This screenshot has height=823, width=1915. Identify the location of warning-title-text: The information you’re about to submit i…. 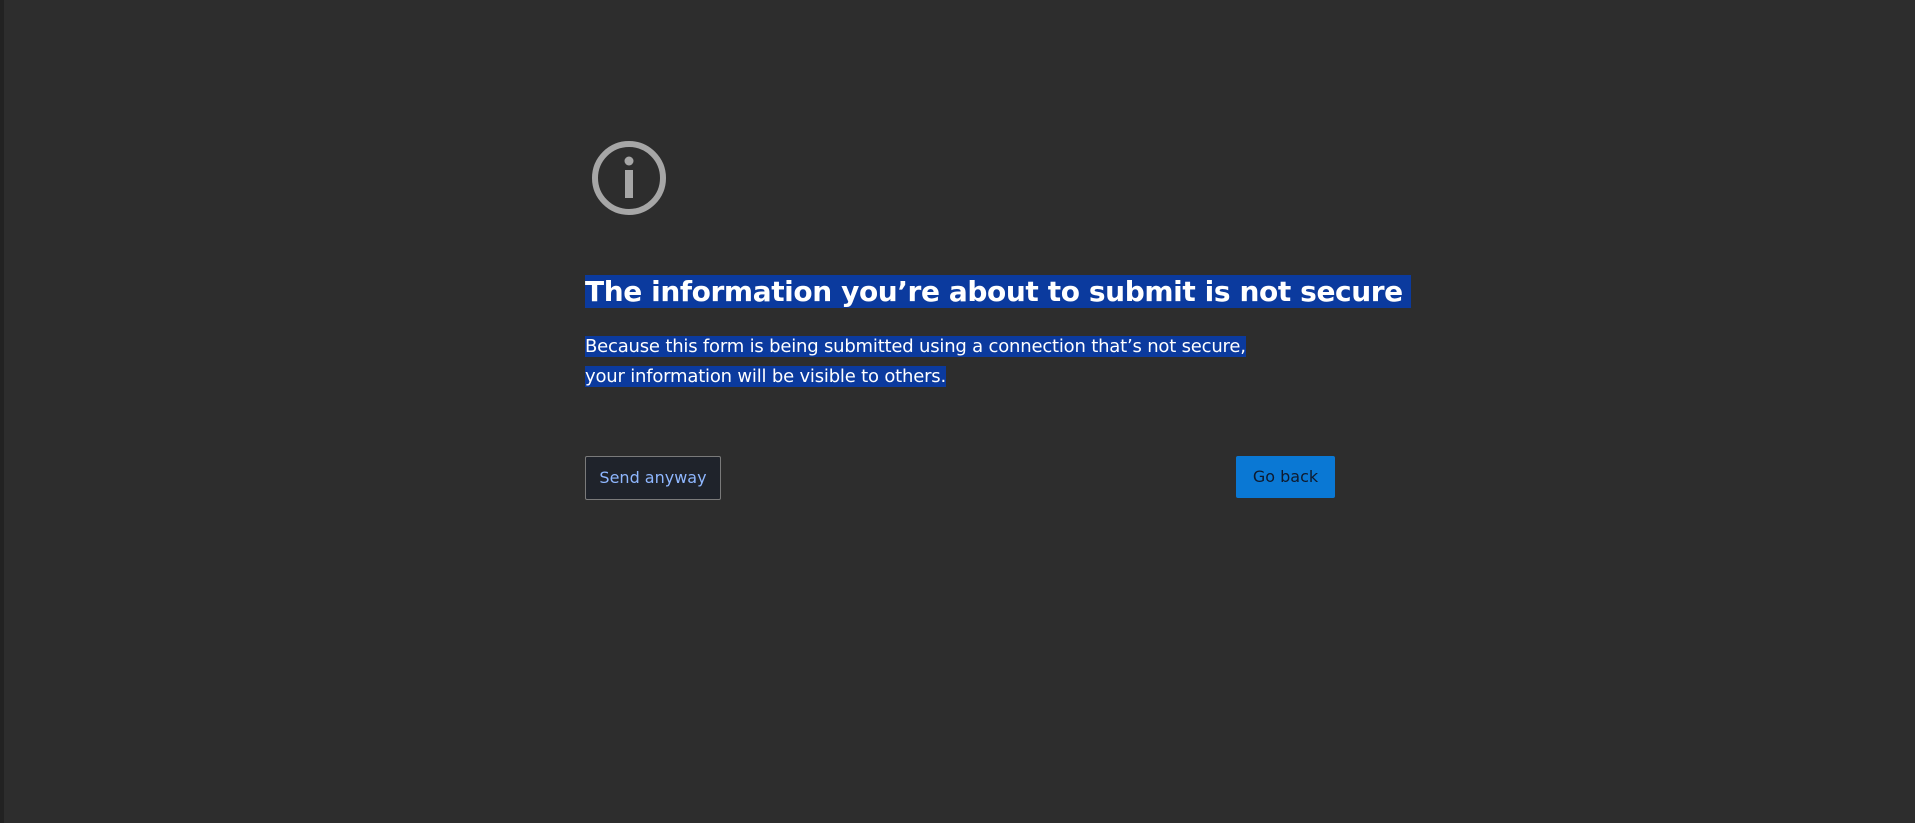
(998, 291).